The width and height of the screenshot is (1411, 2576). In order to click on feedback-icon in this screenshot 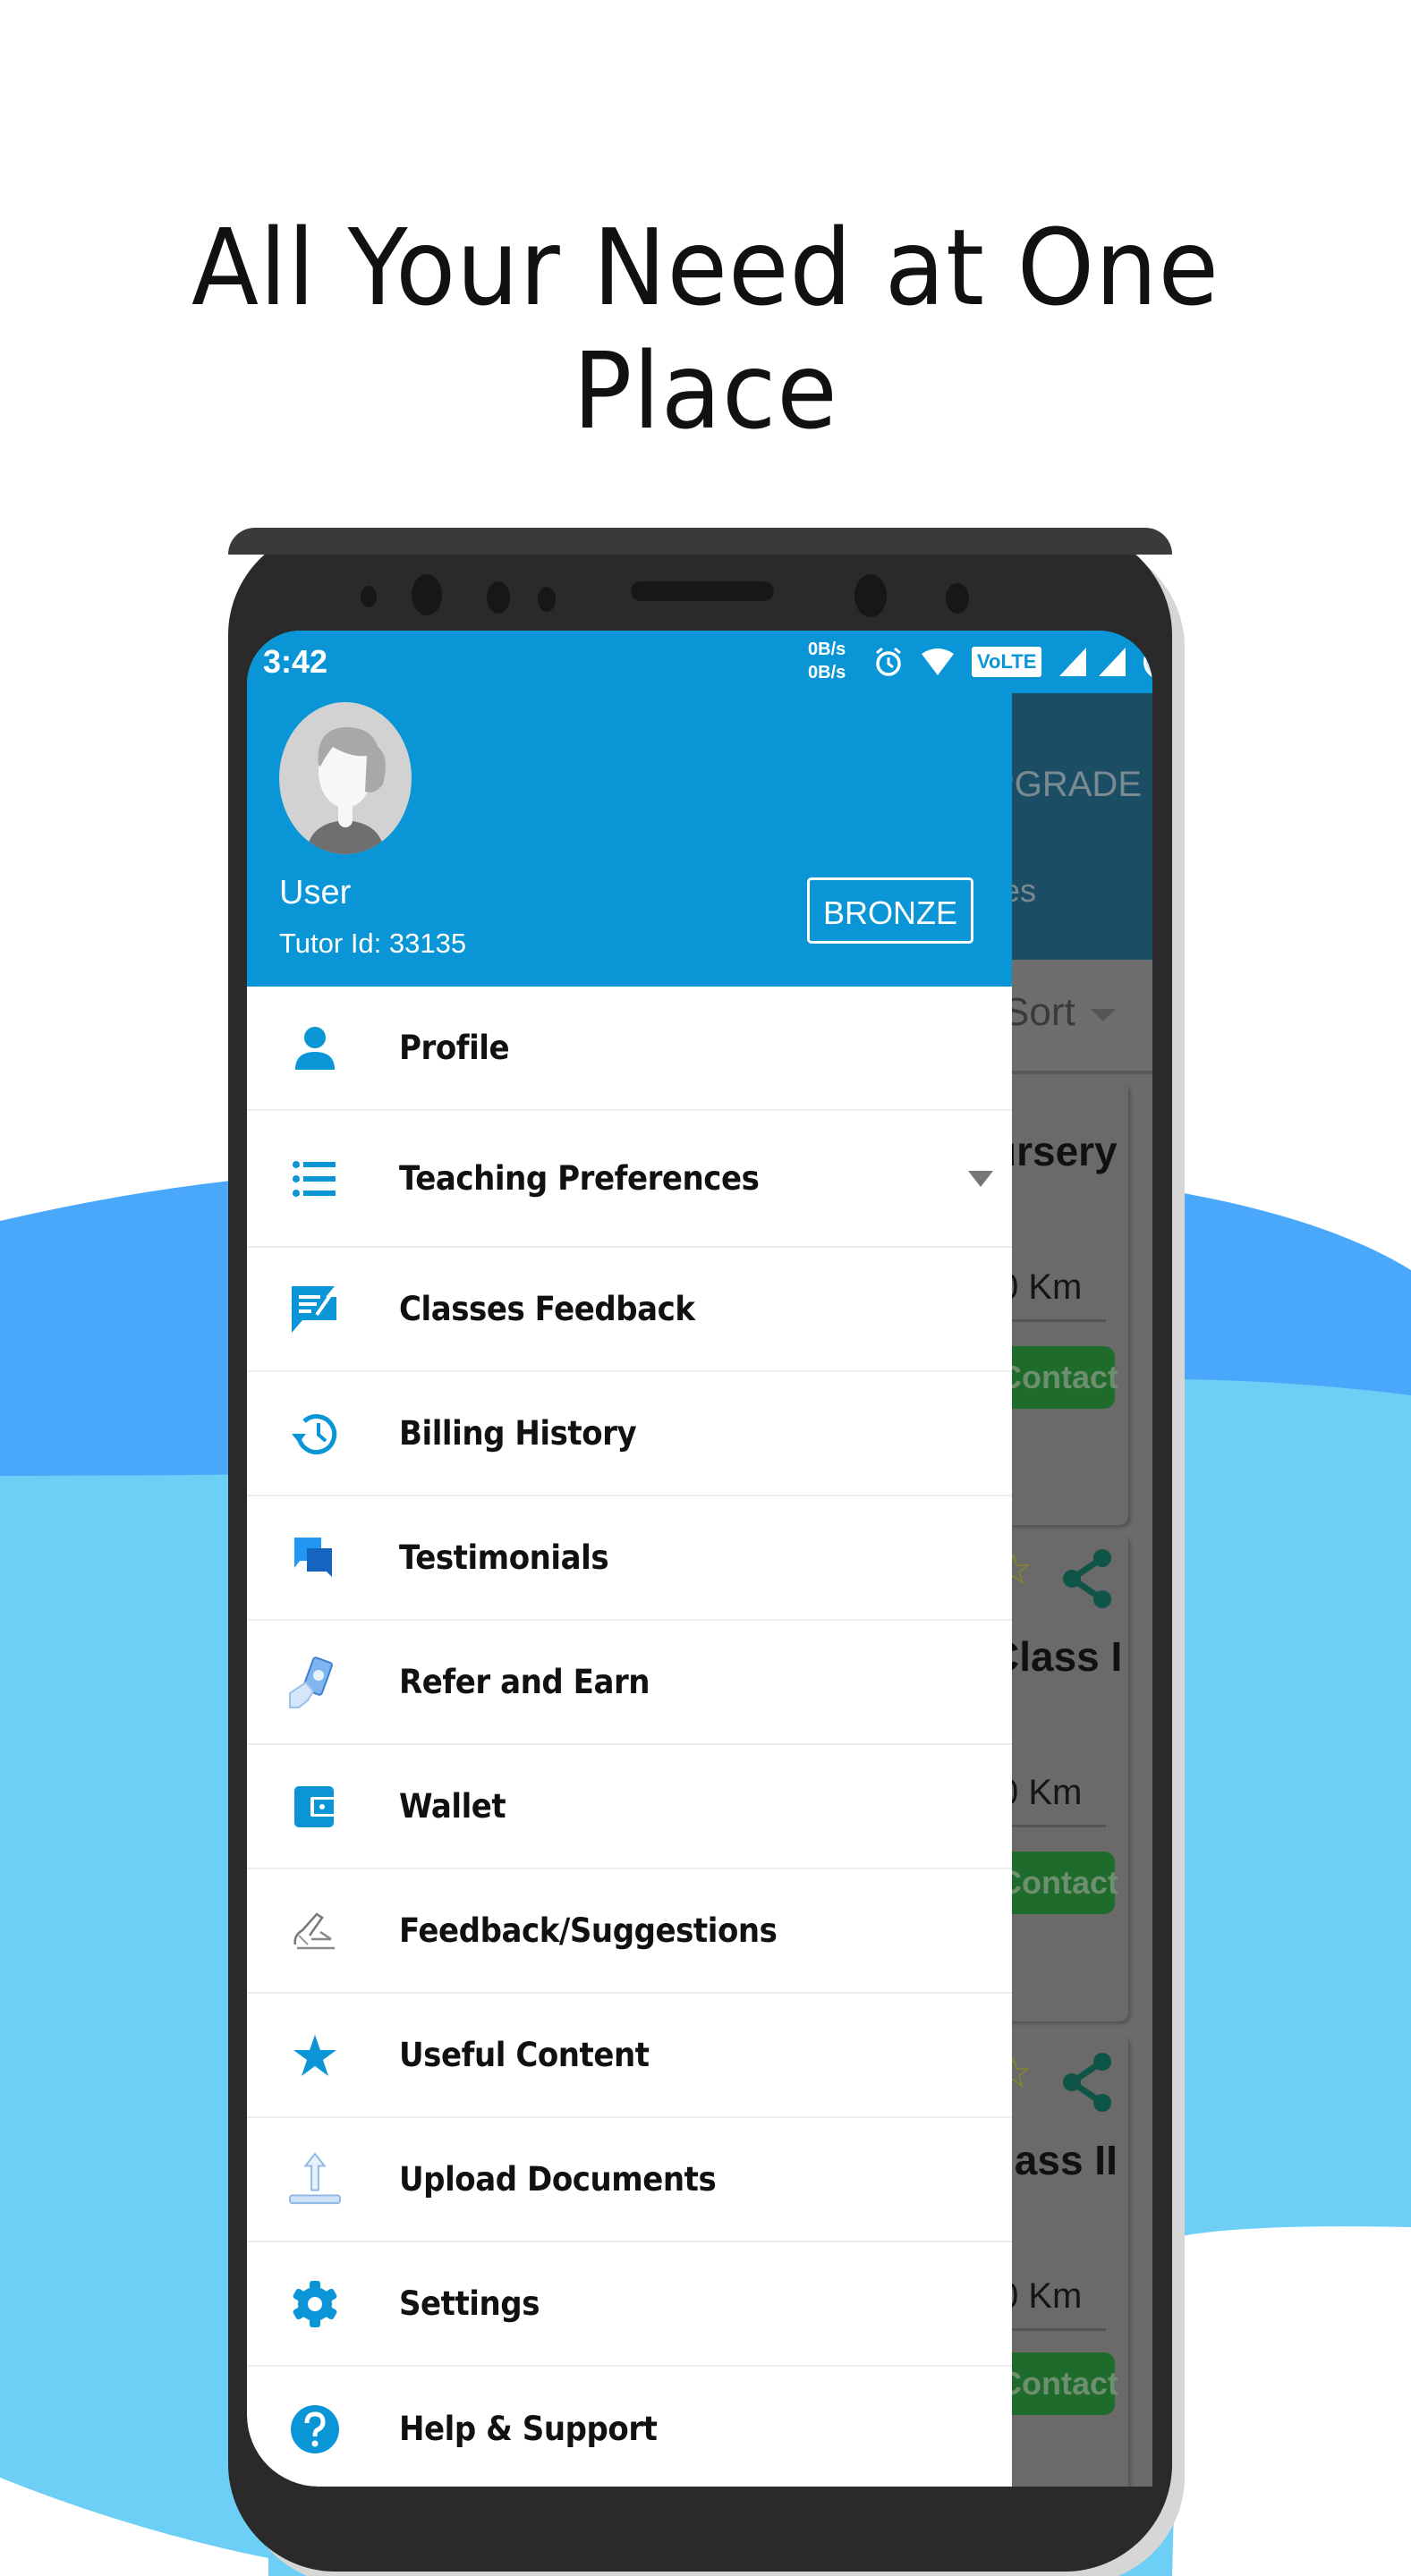, I will do `click(315, 1309)`.